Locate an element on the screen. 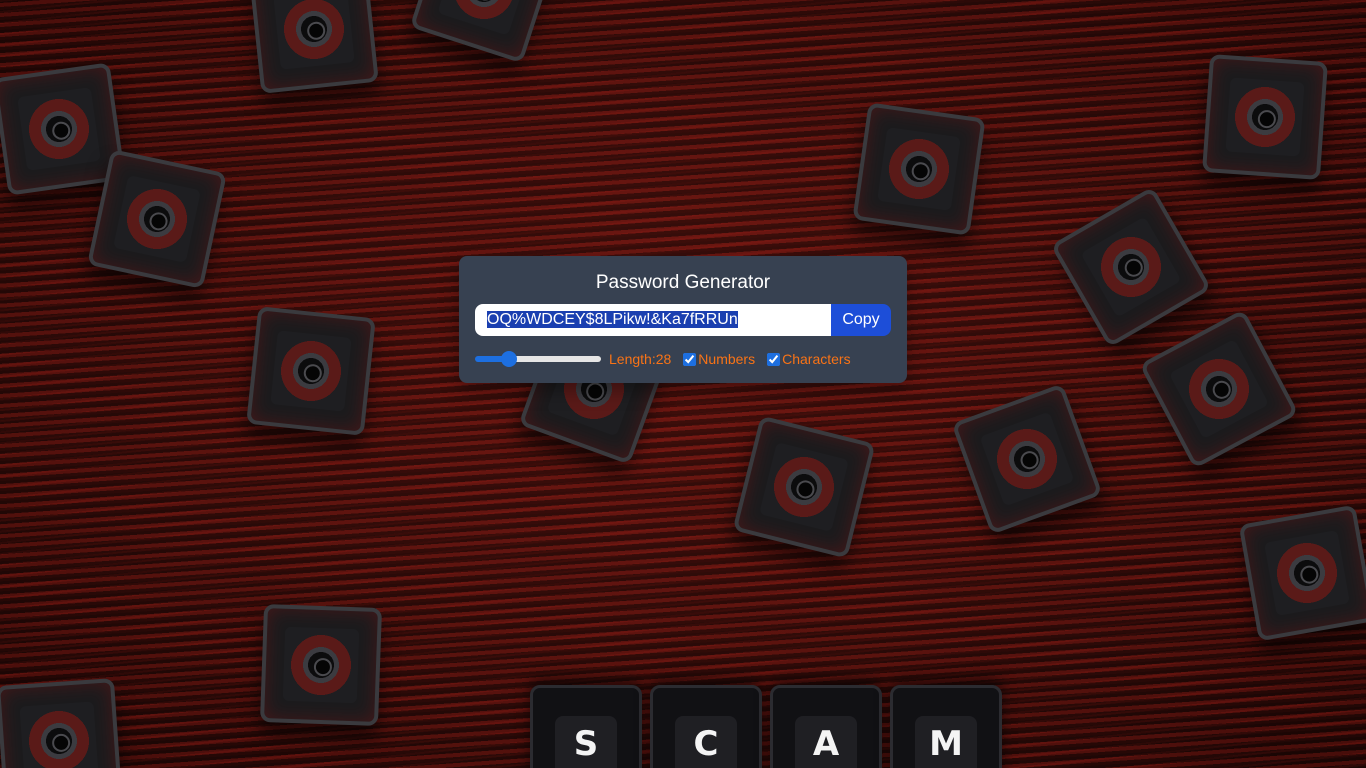  characters-option: Characters is located at coordinates (806, 359).